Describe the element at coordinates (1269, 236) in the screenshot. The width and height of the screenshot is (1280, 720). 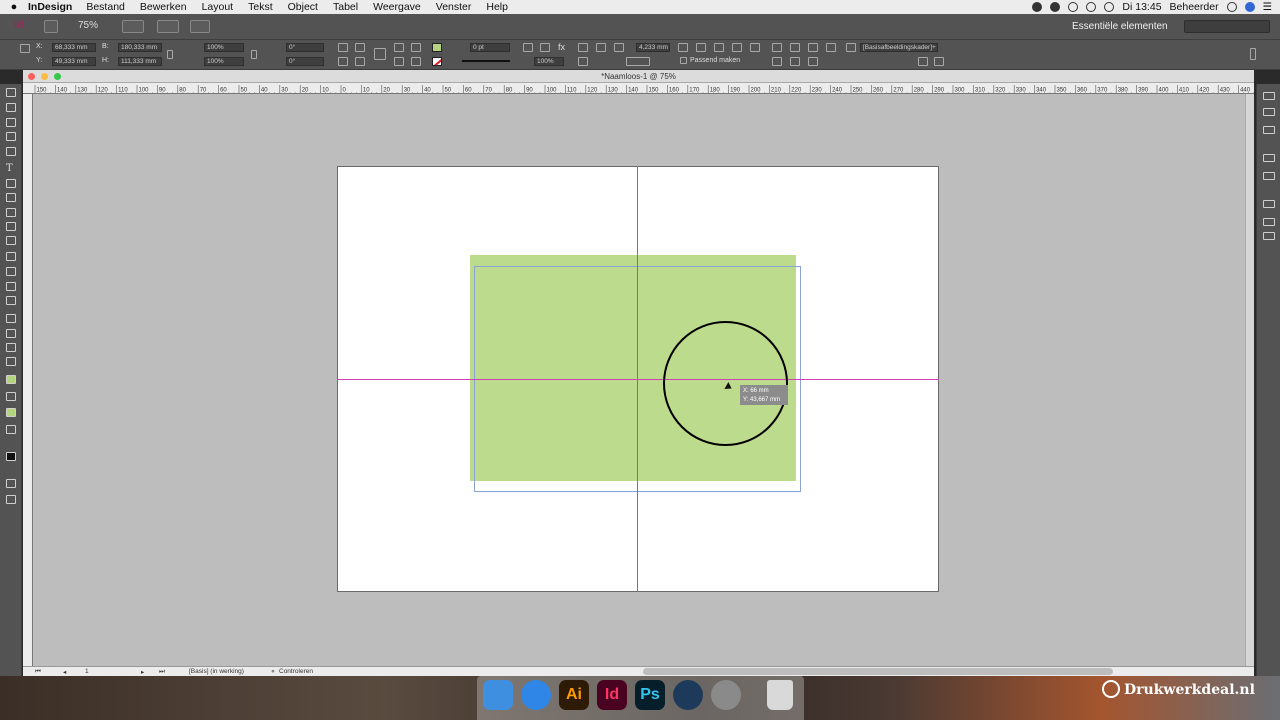
I see `effects-panel-icon` at that location.